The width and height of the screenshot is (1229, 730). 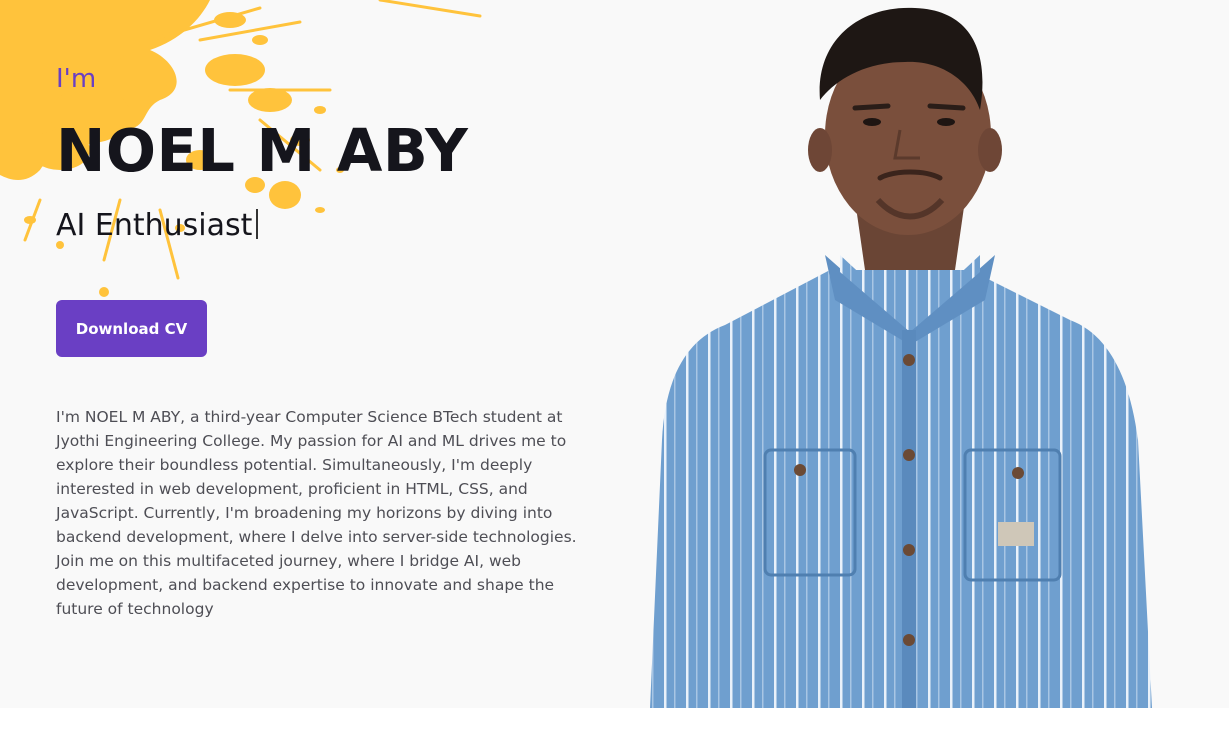 What do you see at coordinates (131, 328) in the screenshot?
I see `download-cv-button: Download CV` at bounding box center [131, 328].